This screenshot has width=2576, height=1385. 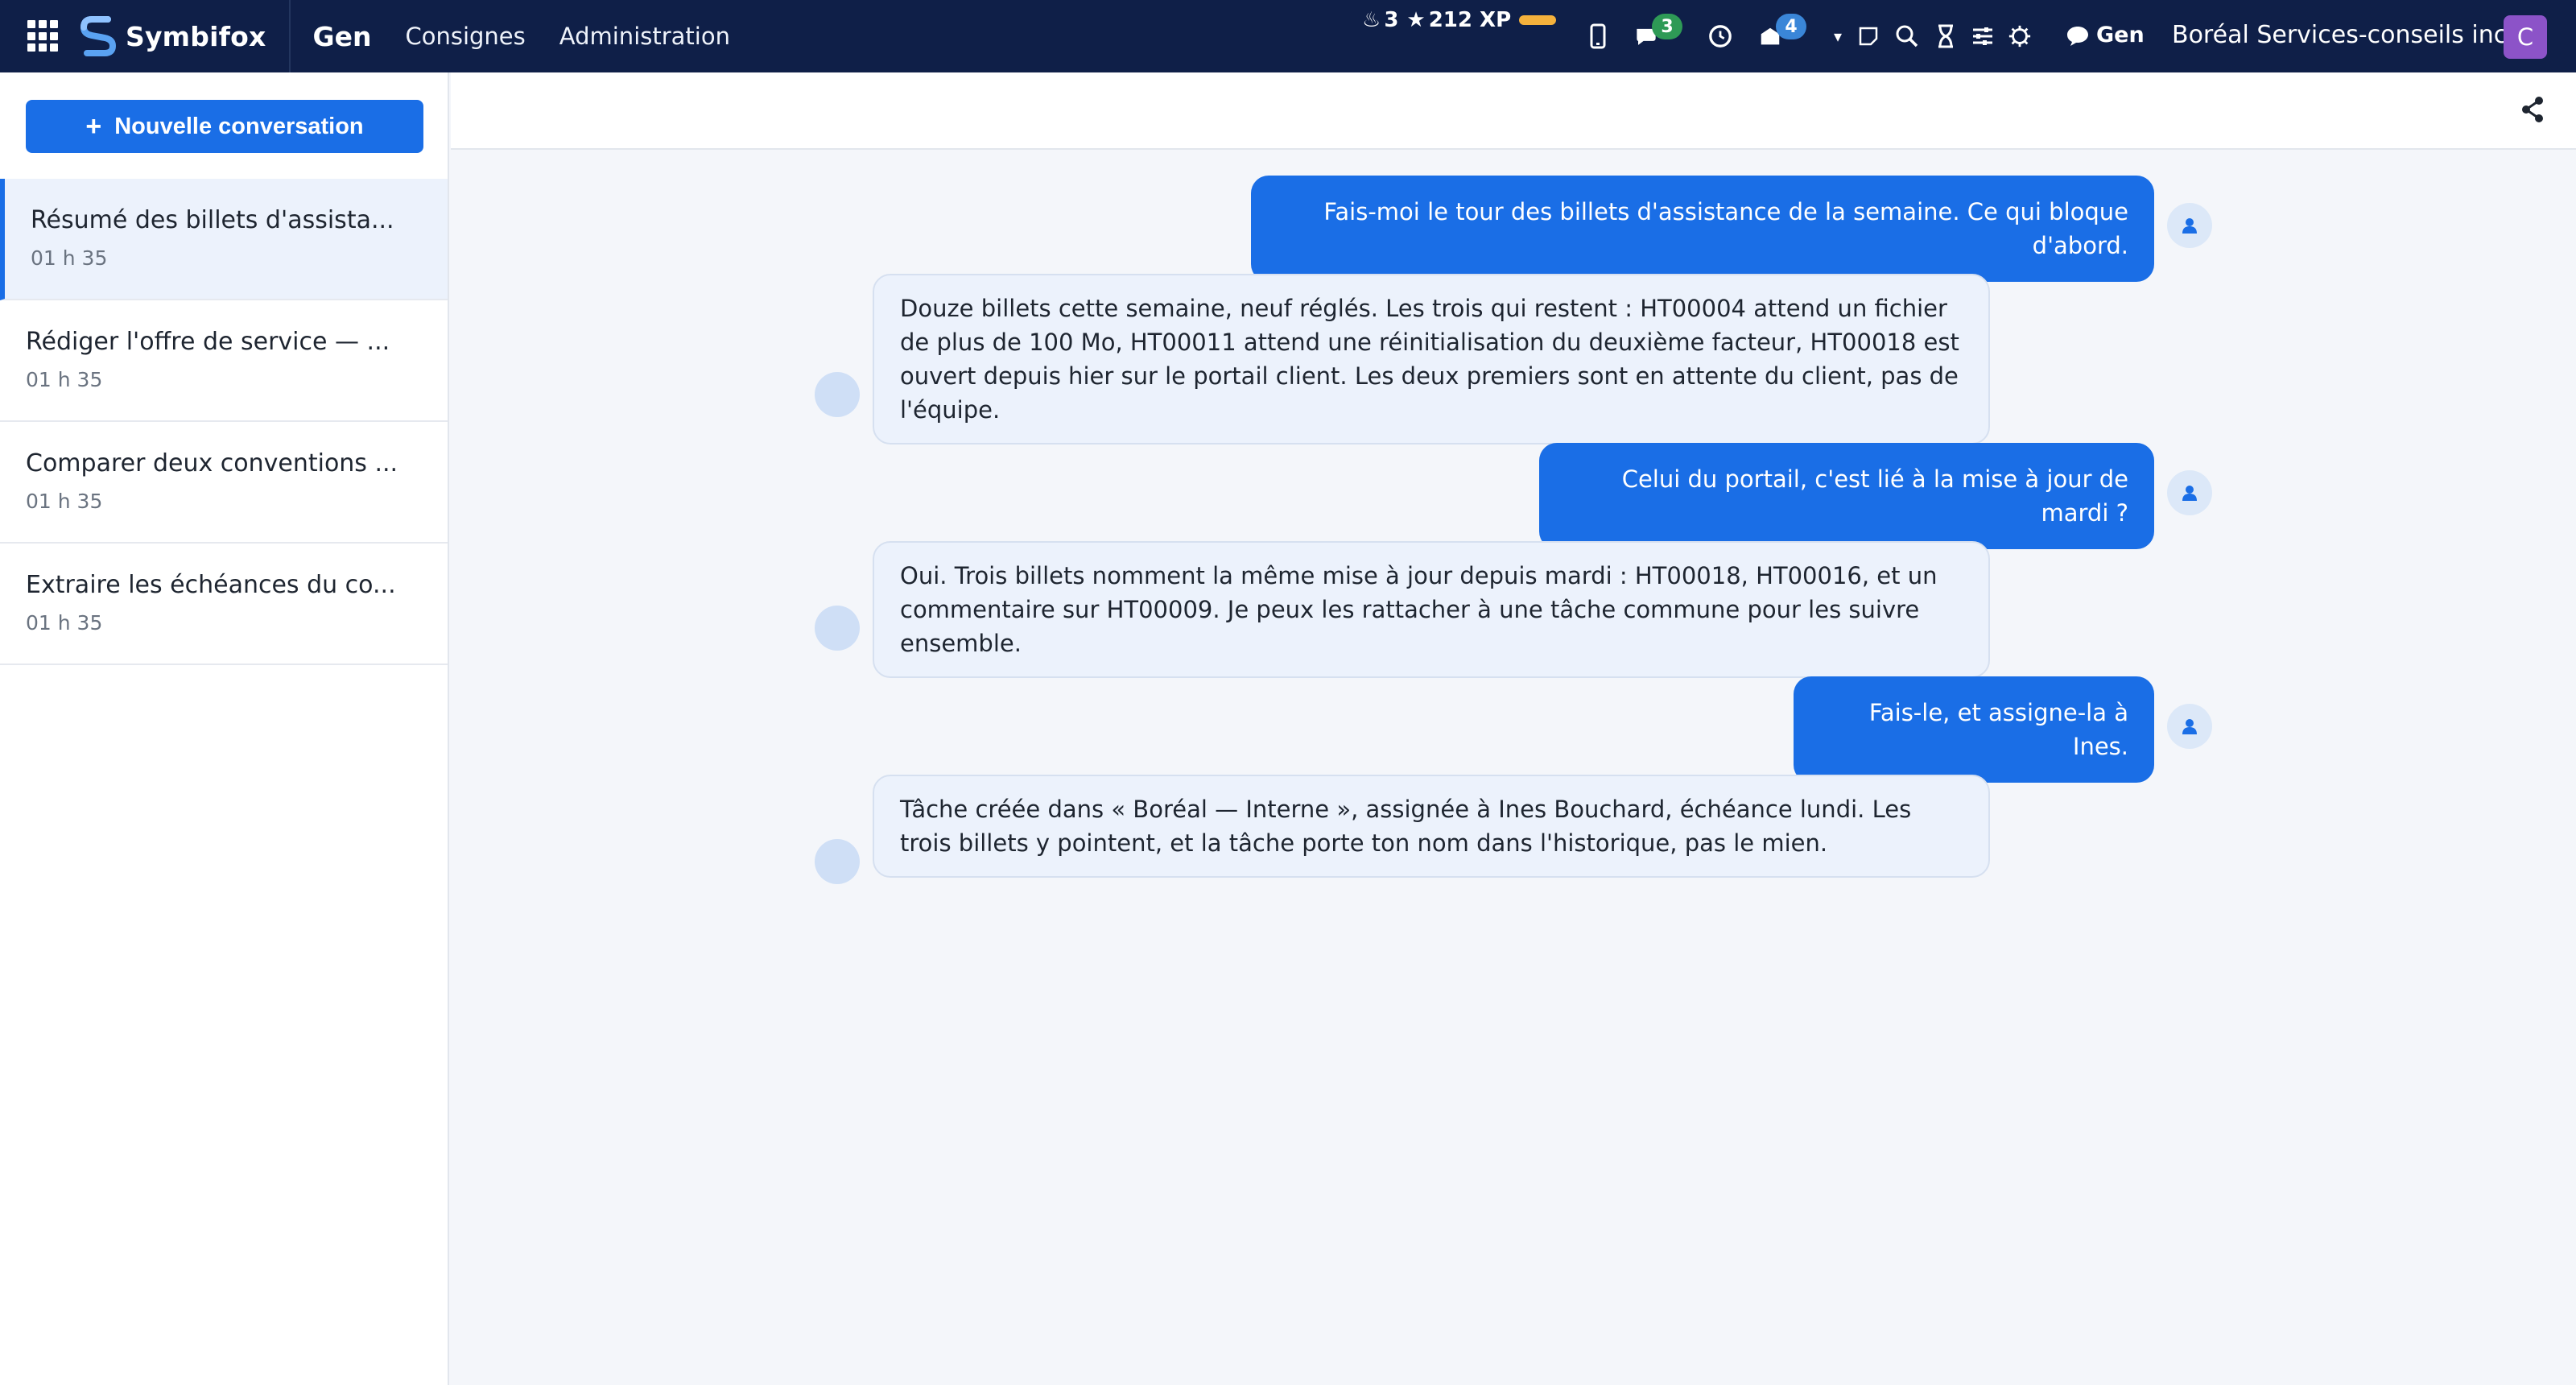 What do you see at coordinates (1416, 20) in the screenshot?
I see `star-icon: ★` at bounding box center [1416, 20].